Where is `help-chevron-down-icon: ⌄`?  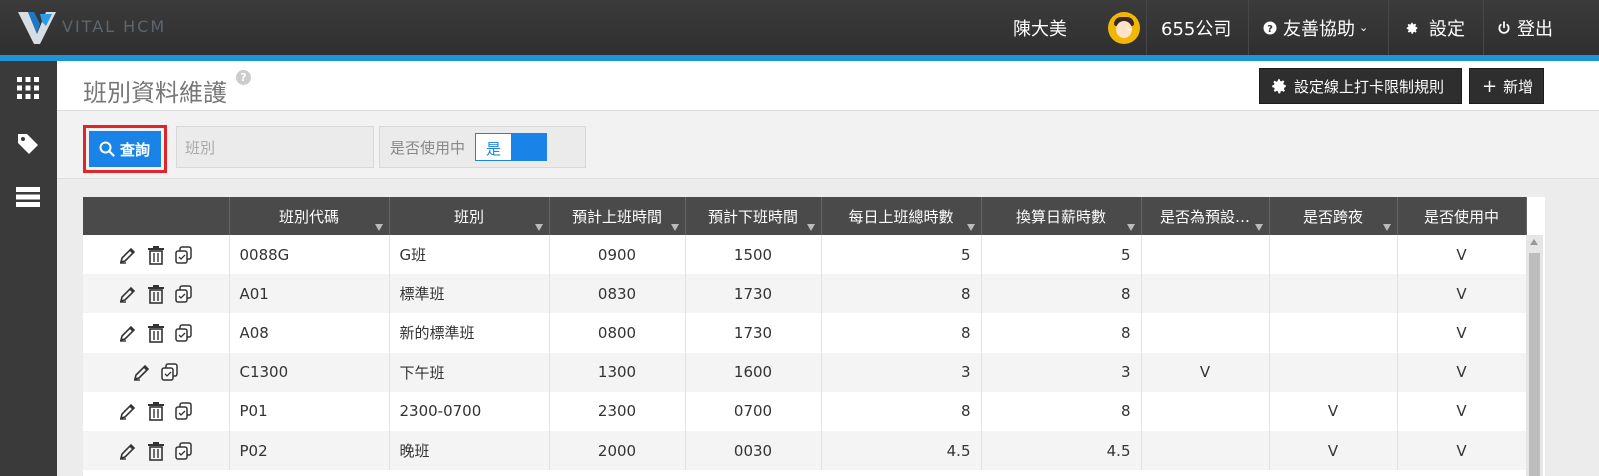
help-chevron-down-icon: ⌄ is located at coordinates (1364, 27).